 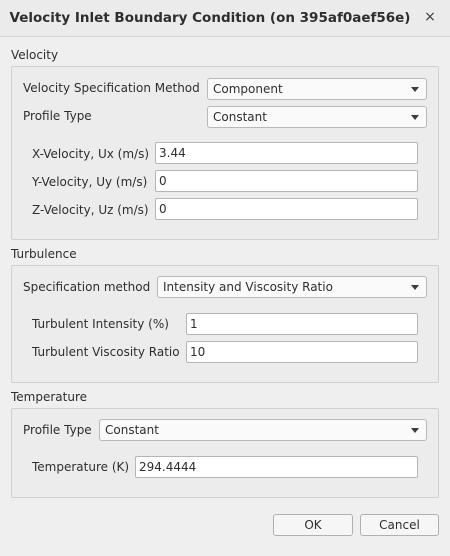 I want to click on turbulent-viscosity-ratio-label: Turbulent Viscosity Ratio, so click(x=106, y=352).